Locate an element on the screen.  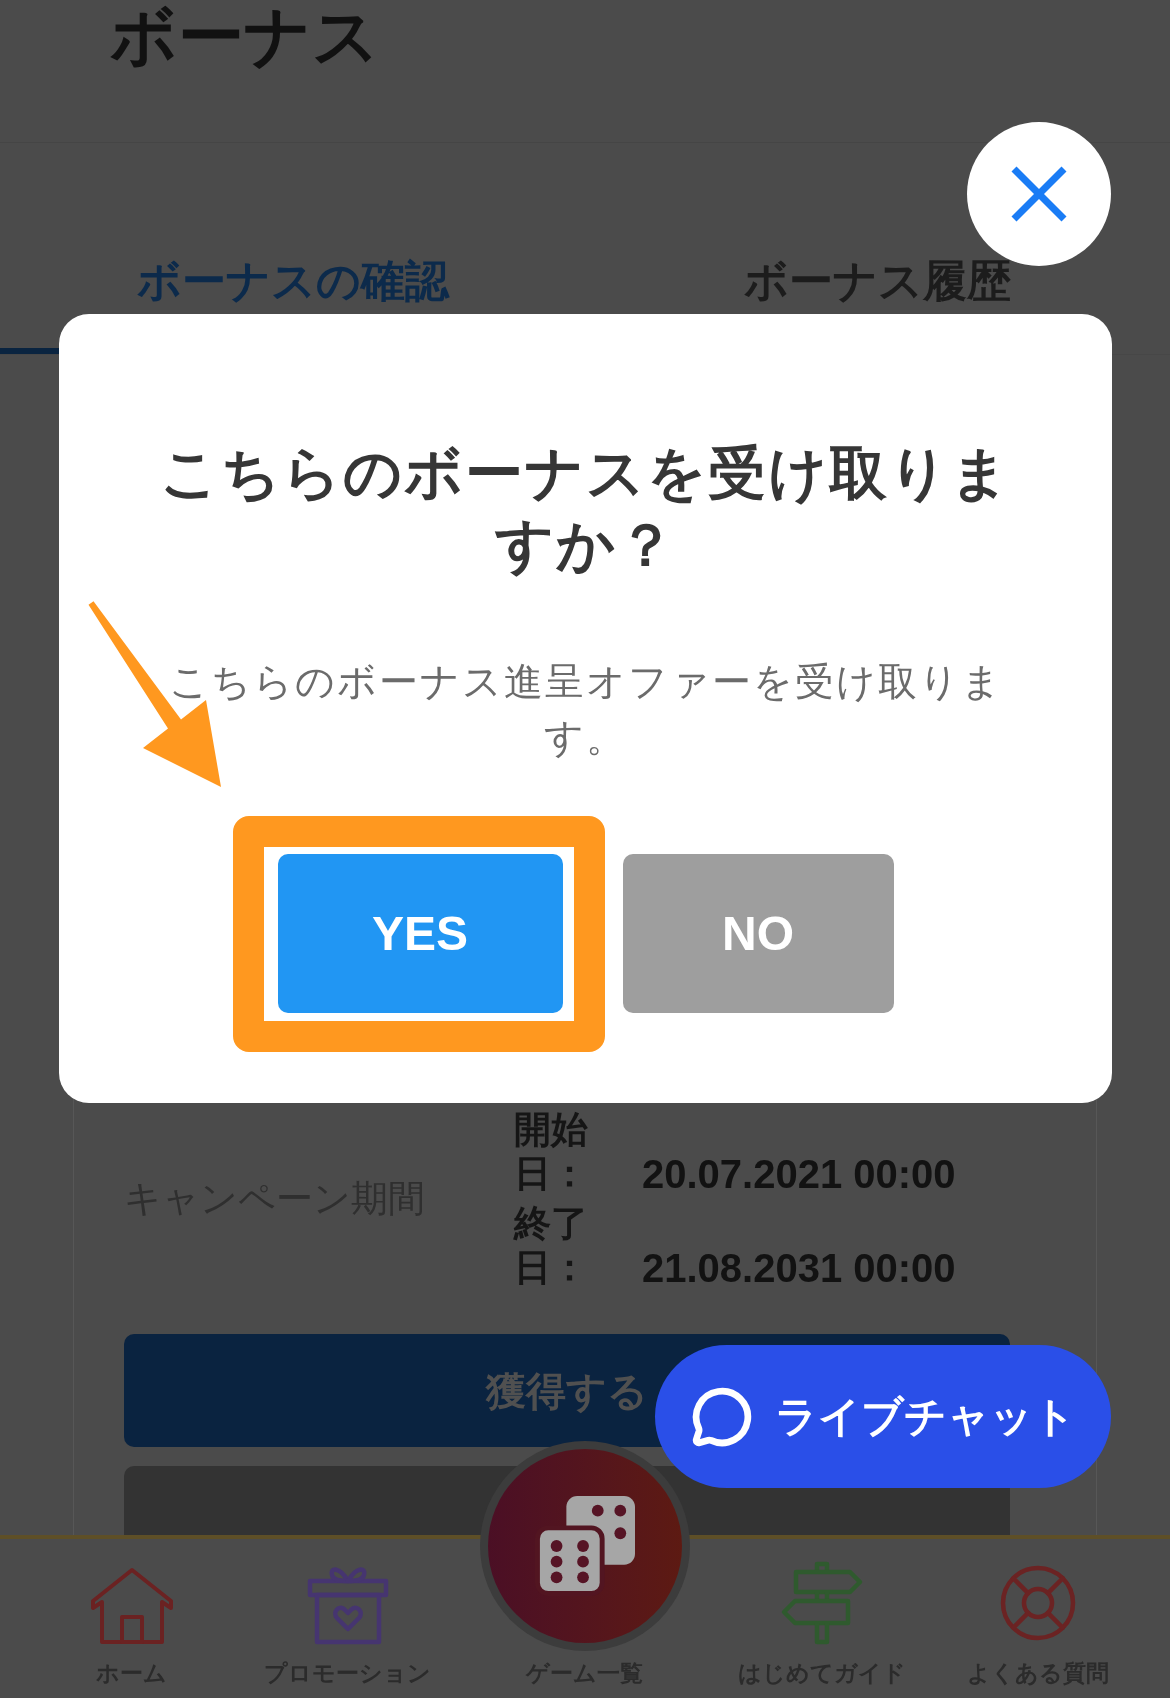
date-value: 20.07.2021 00:00 is located at coordinates (799, 1174).